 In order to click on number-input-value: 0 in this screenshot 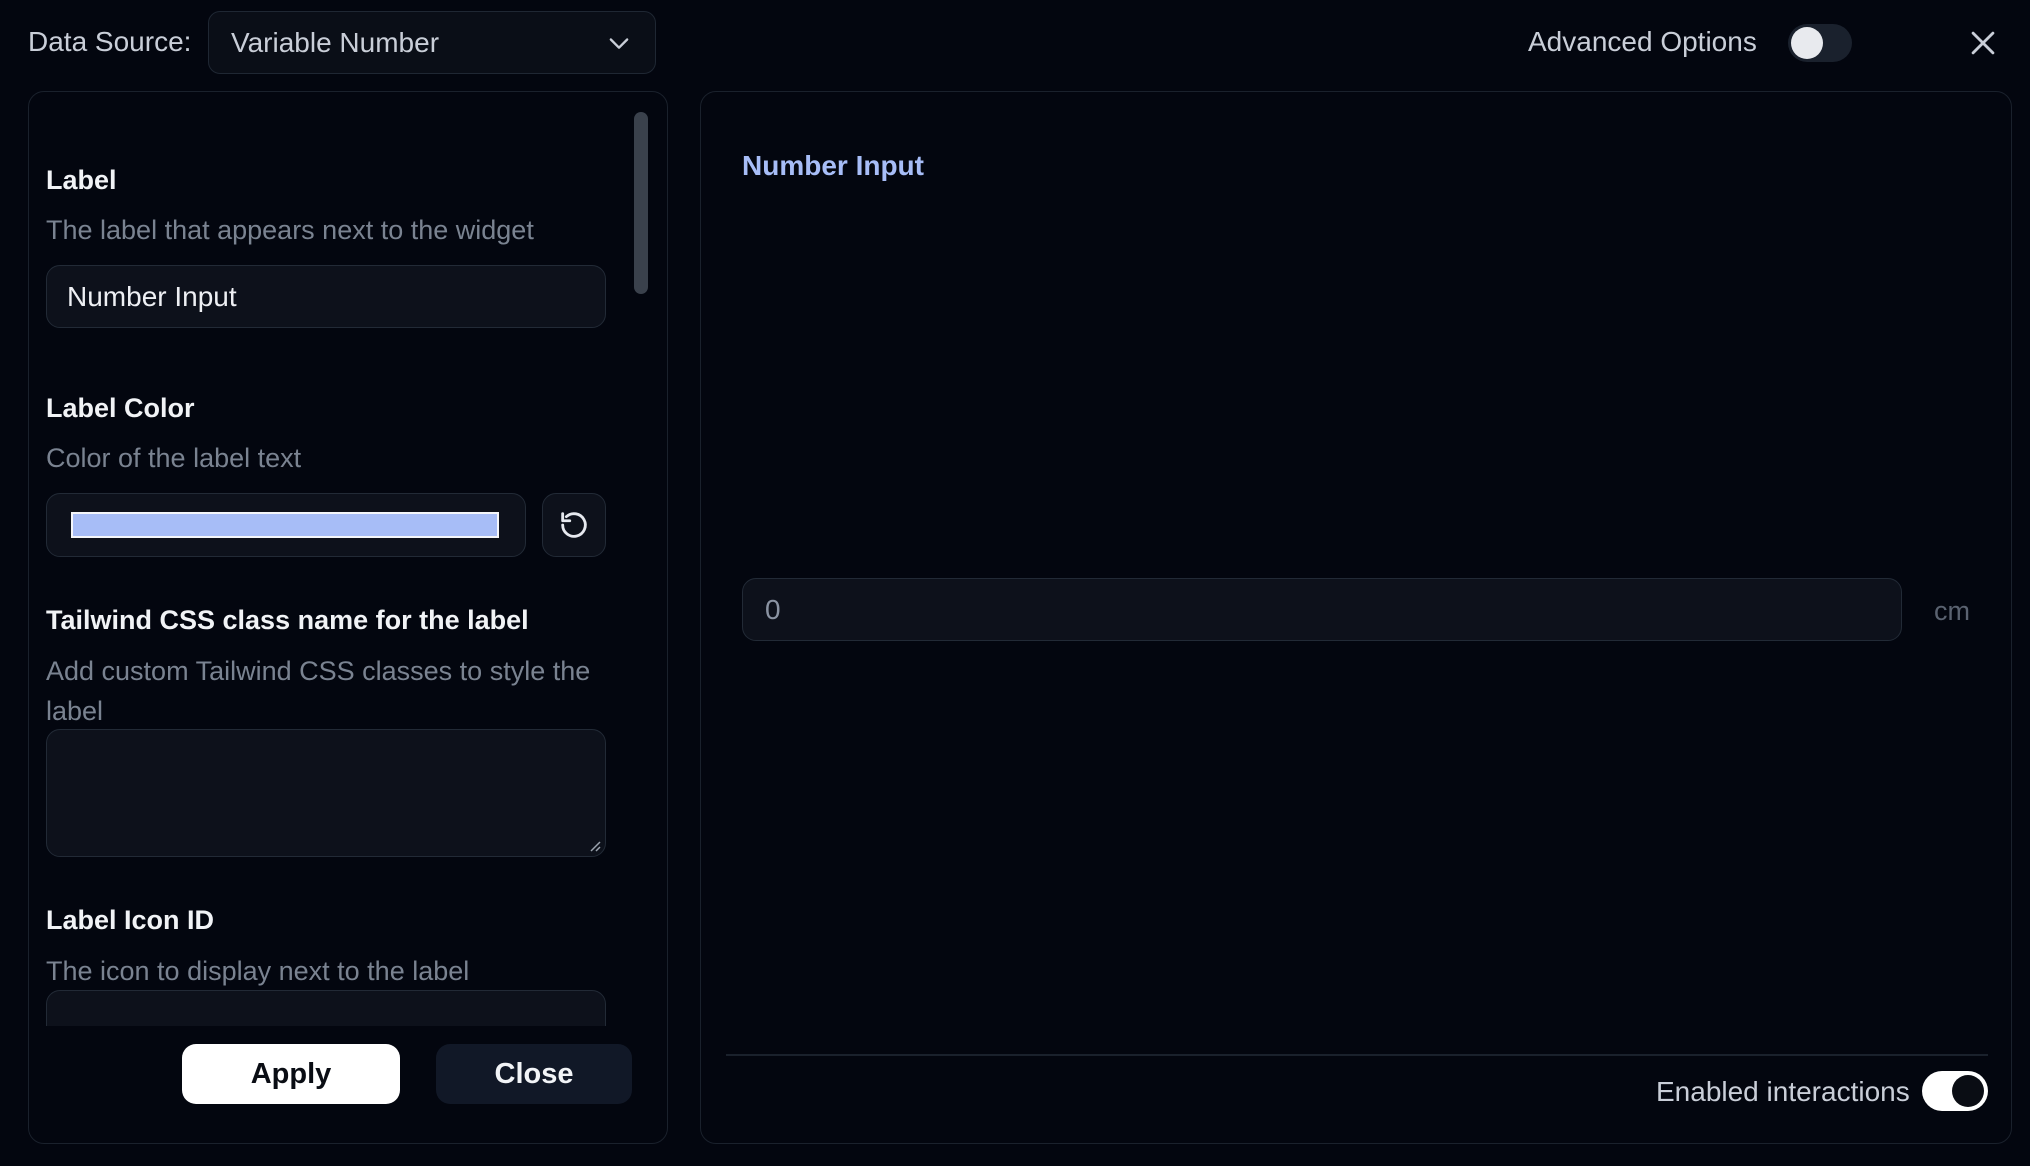, I will do `click(773, 609)`.